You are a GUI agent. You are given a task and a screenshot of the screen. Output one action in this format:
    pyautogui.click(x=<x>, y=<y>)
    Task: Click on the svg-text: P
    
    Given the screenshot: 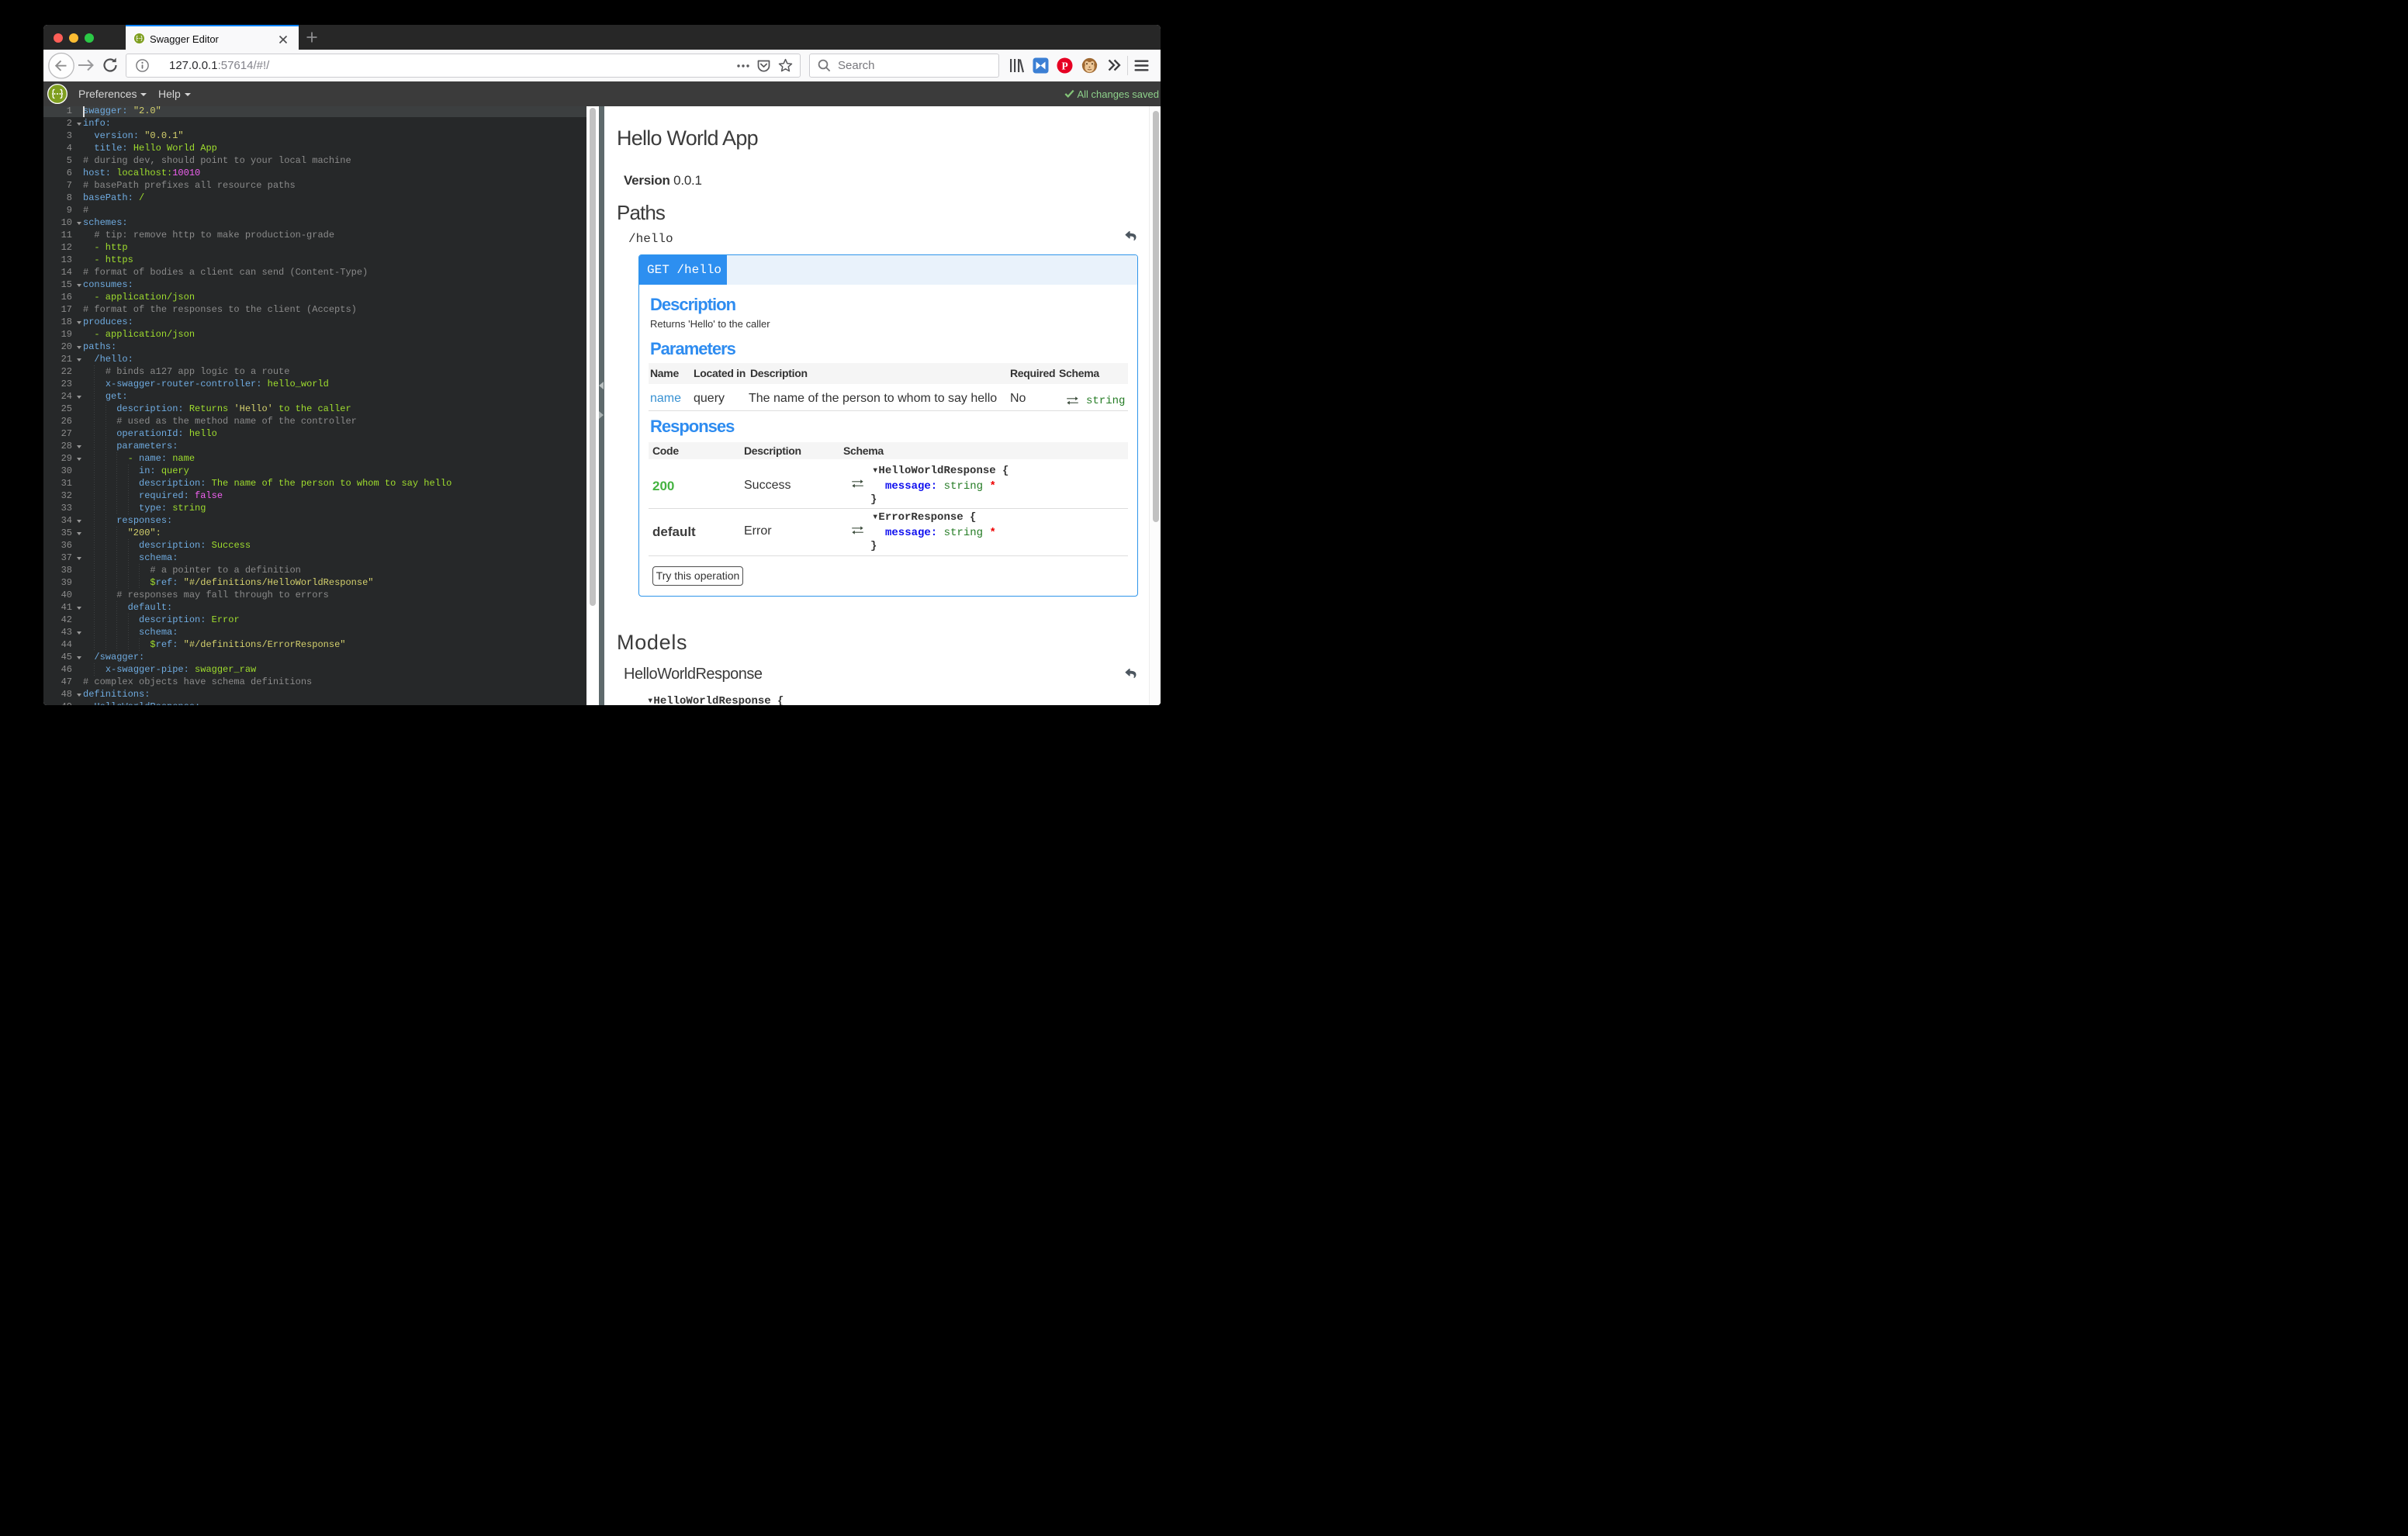 What is the action you would take?
    pyautogui.click(x=1065, y=65)
    